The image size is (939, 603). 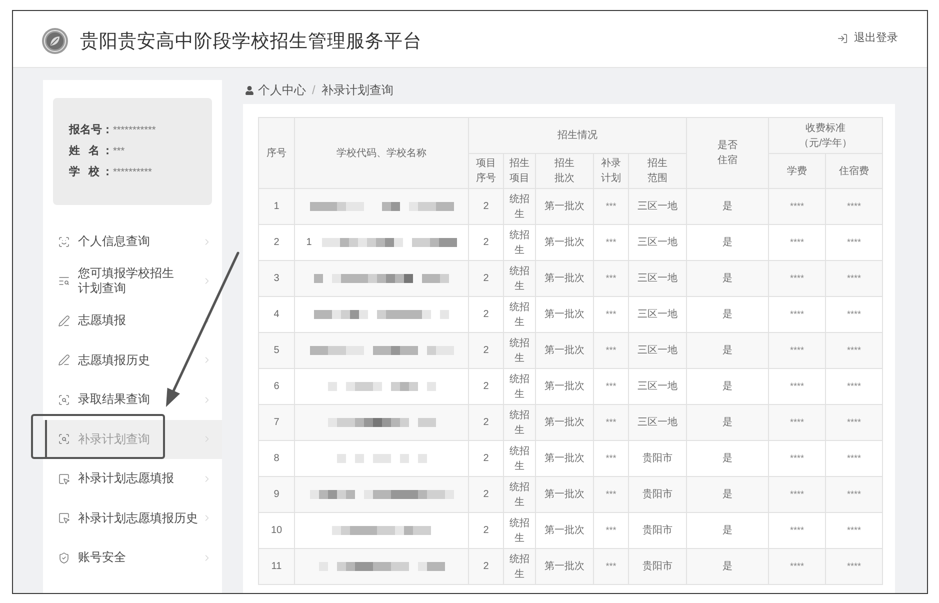 I want to click on logout-button: 退出登录, so click(x=867, y=38).